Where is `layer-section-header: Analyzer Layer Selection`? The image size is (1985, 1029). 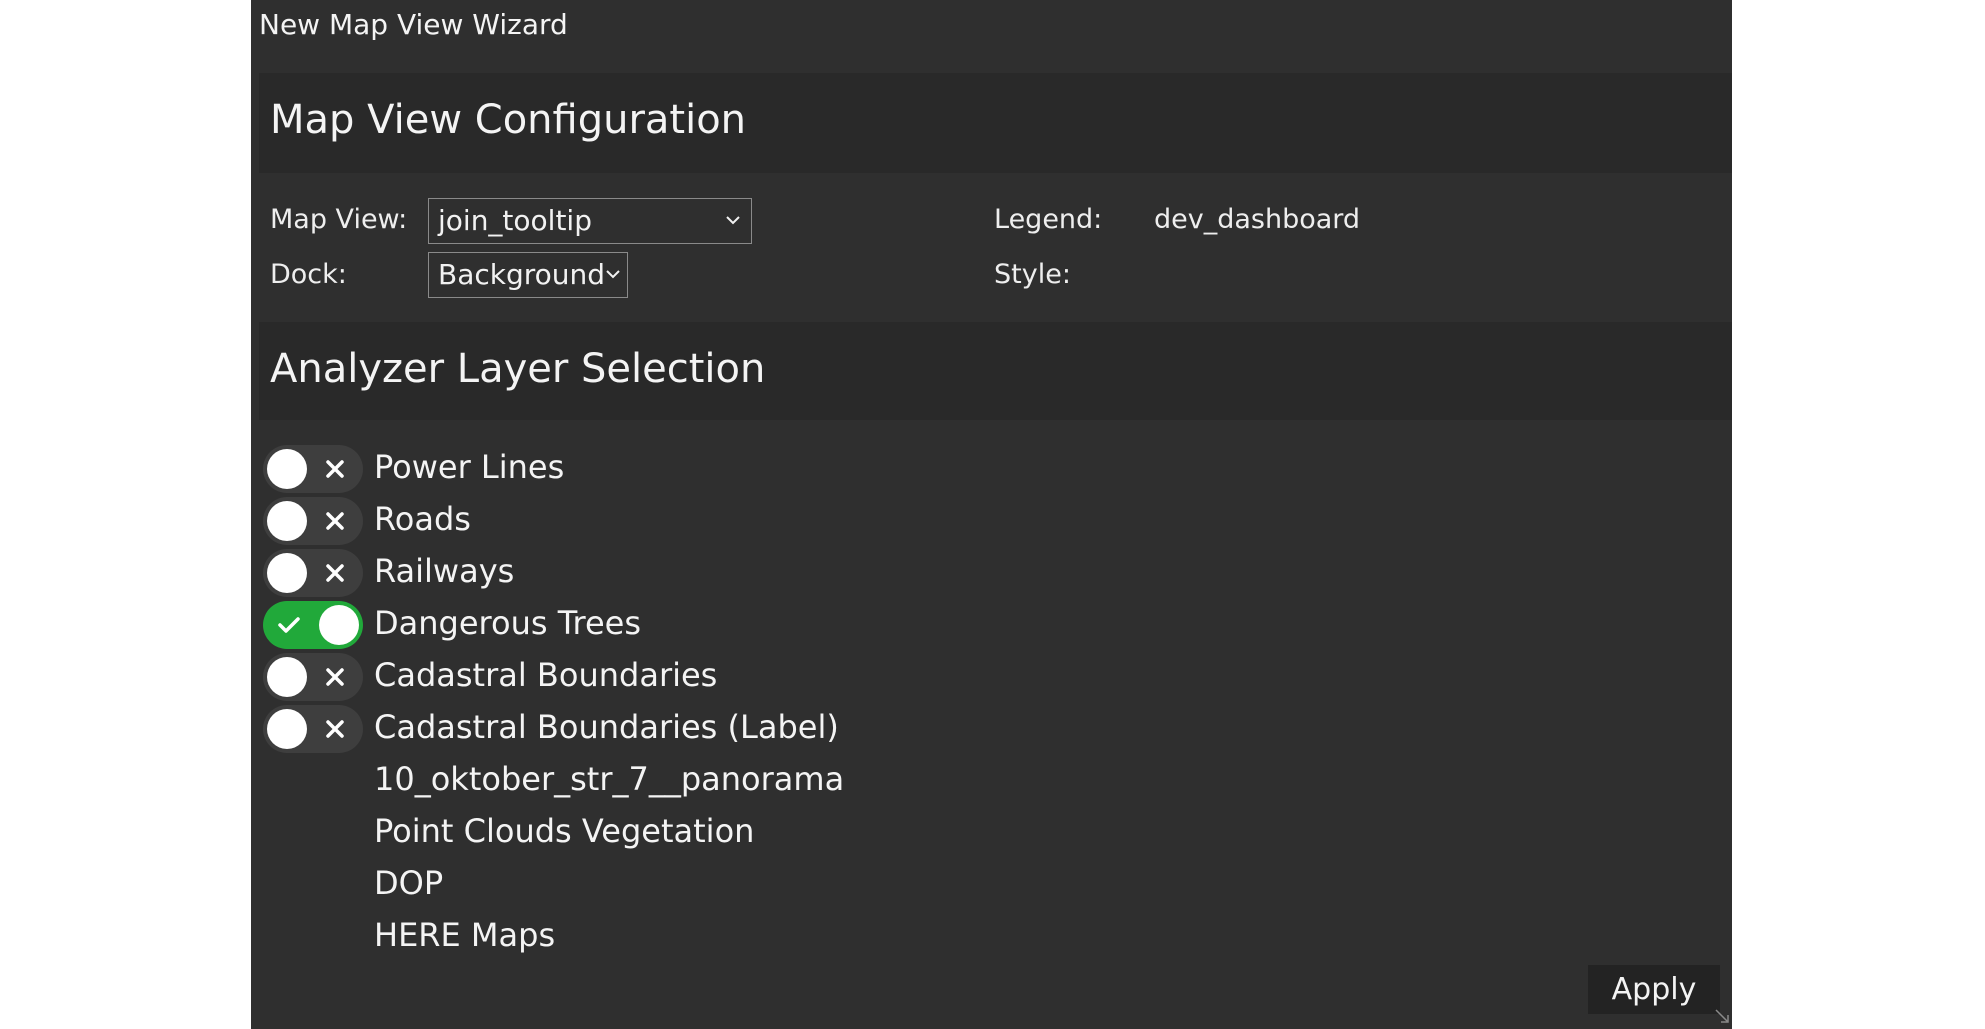
layer-section-header: Analyzer Layer Selection is located at coordinates (995, 371).